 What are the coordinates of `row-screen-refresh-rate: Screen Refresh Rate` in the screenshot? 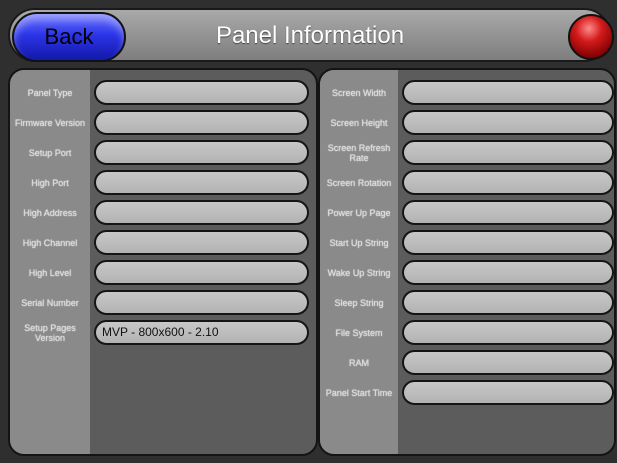 It's located at (467, 153).